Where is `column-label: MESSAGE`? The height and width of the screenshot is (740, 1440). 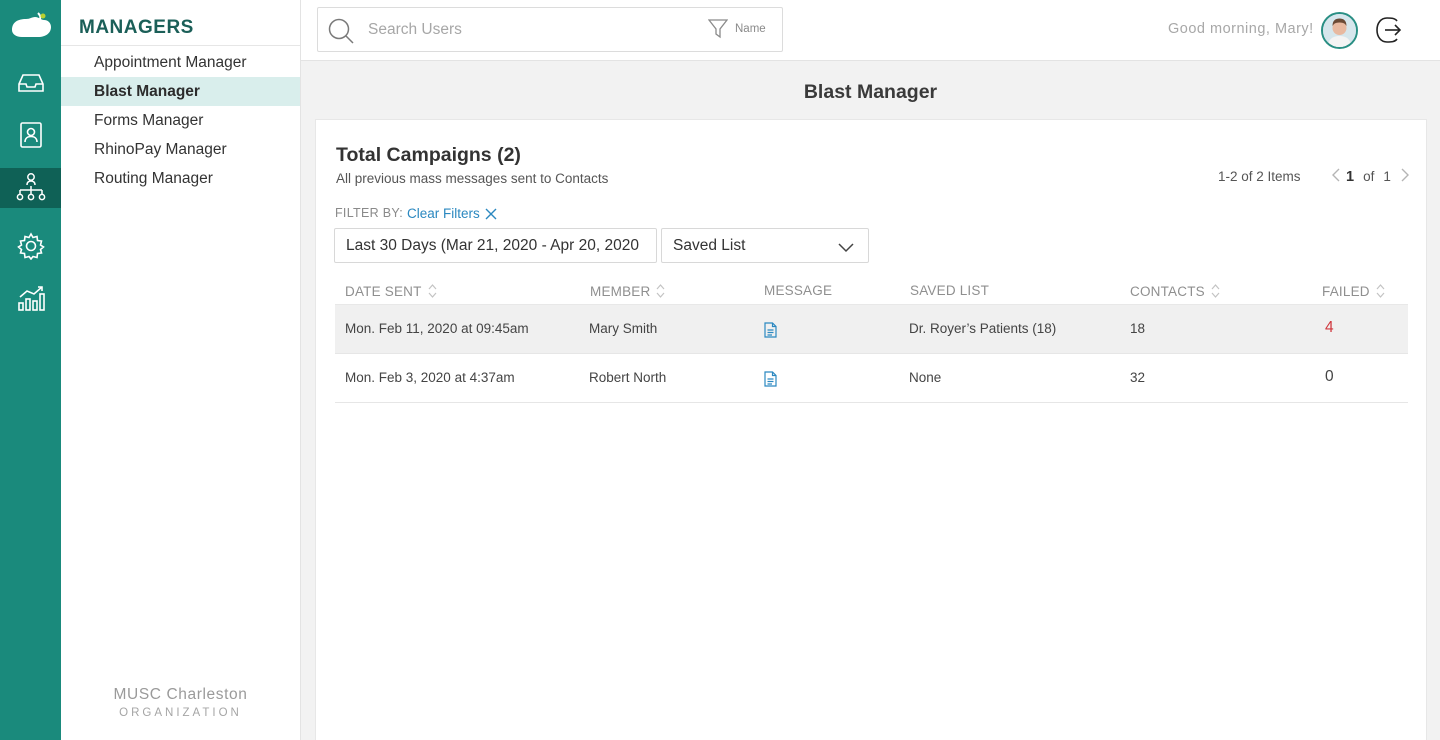
column-label: MESSAGE is located at coordinates (798, 290).